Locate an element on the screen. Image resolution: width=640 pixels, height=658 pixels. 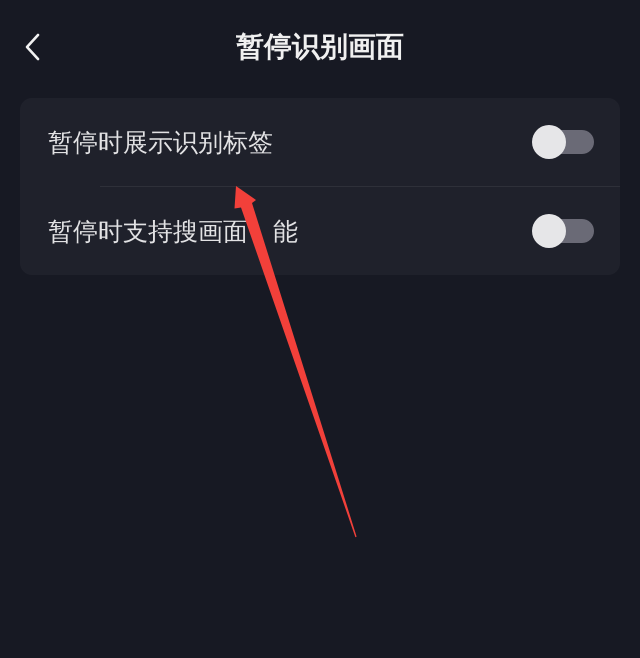
page-title: 暂停识别画面 is located at coordinates (320, 47).